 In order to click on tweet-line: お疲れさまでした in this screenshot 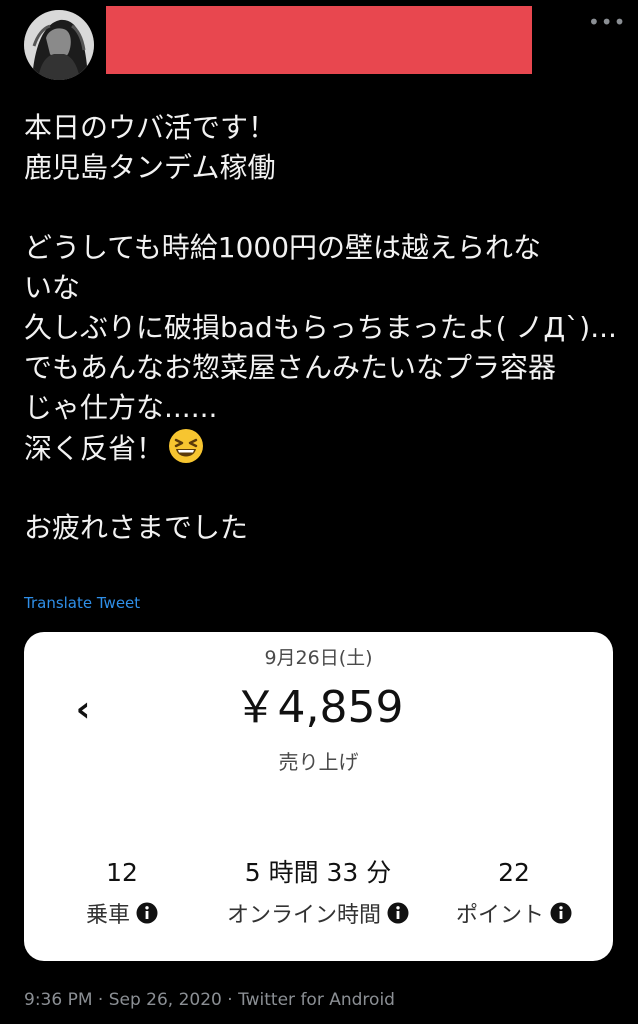, I will do `click(136, 527)`.